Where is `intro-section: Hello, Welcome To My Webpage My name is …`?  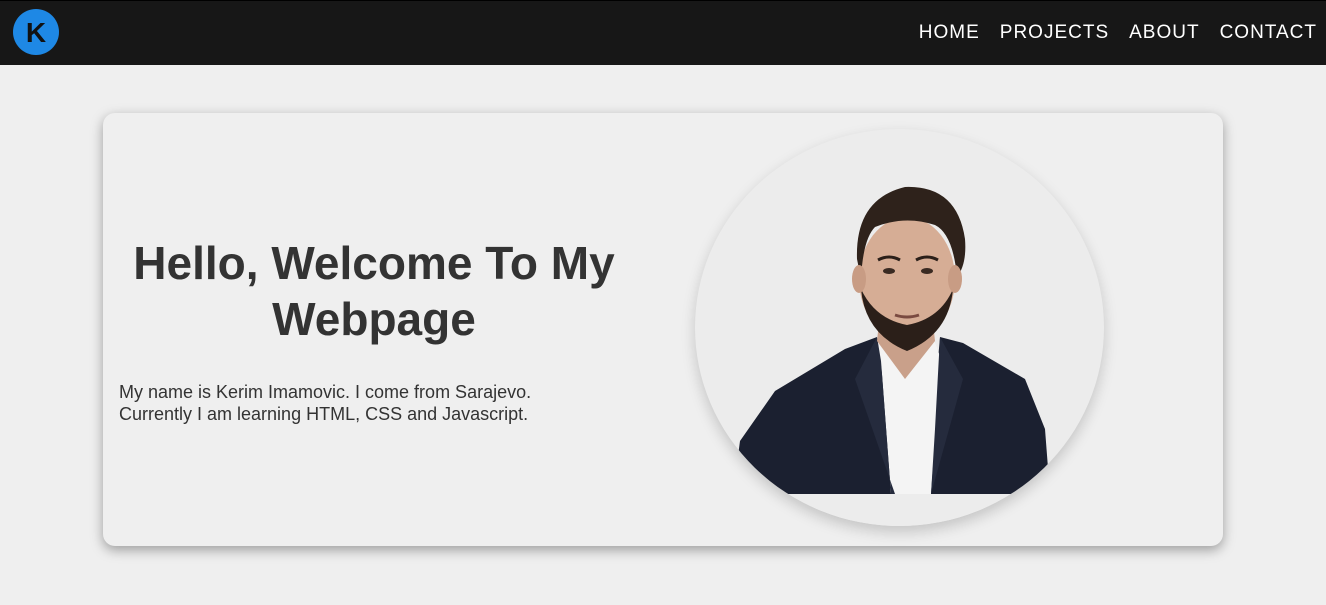 intro-section: Hello, Welcome To My Webpage My name is … is located at coordinates (374, 330).